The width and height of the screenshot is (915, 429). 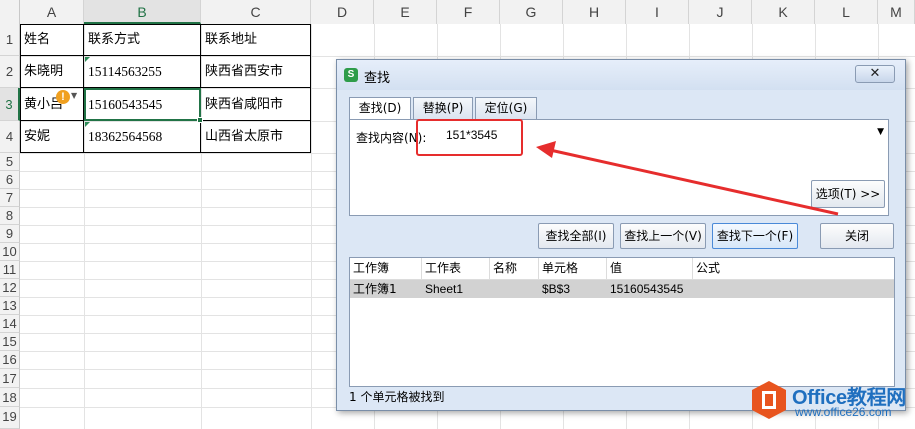 What do you see at coordinates (405, 12) in the screenshot?
I see `column-header-e: E` at bounding box center [405, 12].